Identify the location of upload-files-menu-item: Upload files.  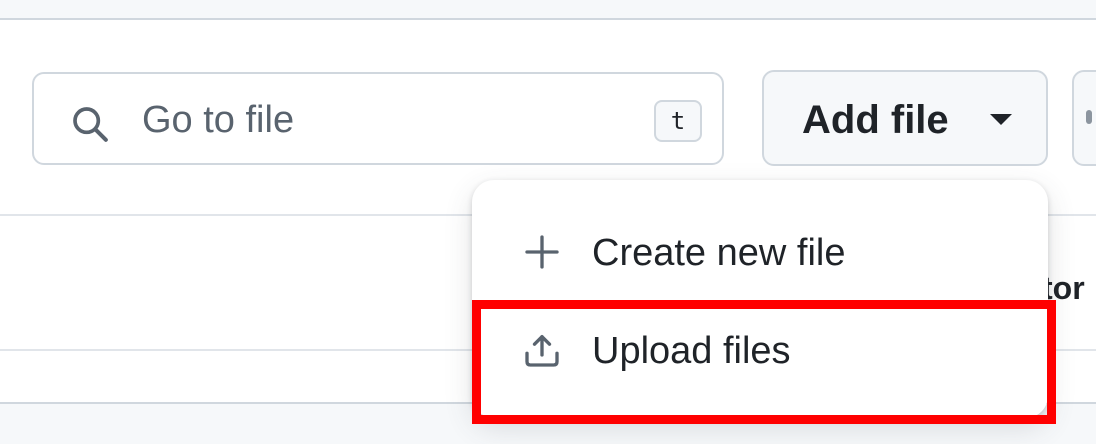
(760, 352).